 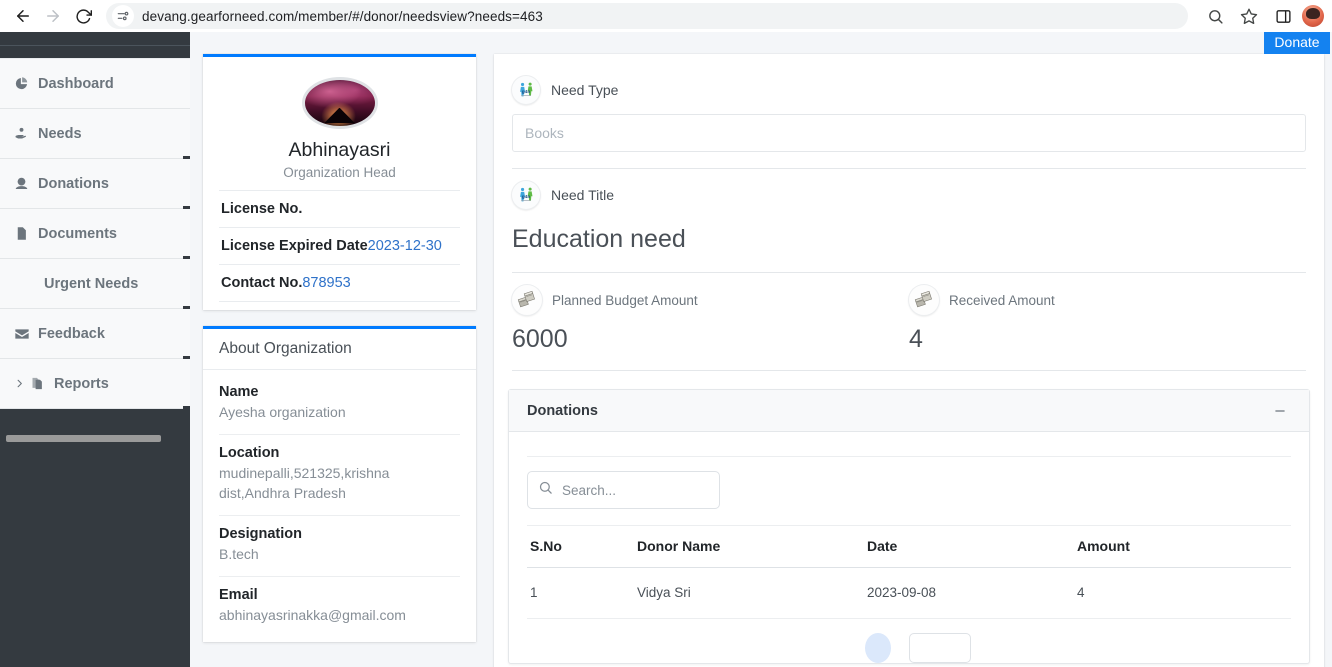 I want to click on cell-date: 2023-09-08, so click(x=972, y=593).